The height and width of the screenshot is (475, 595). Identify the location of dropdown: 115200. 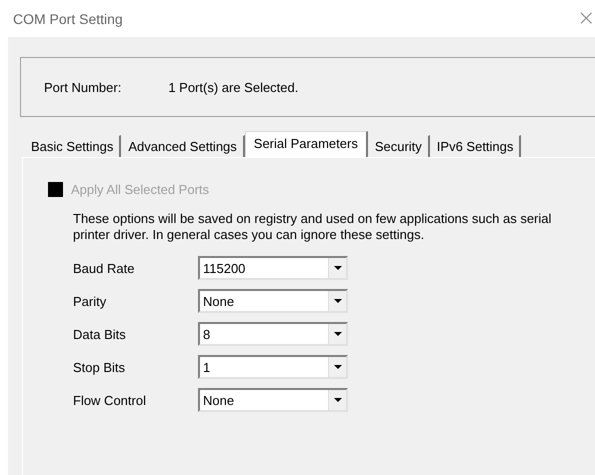
(273, 268).